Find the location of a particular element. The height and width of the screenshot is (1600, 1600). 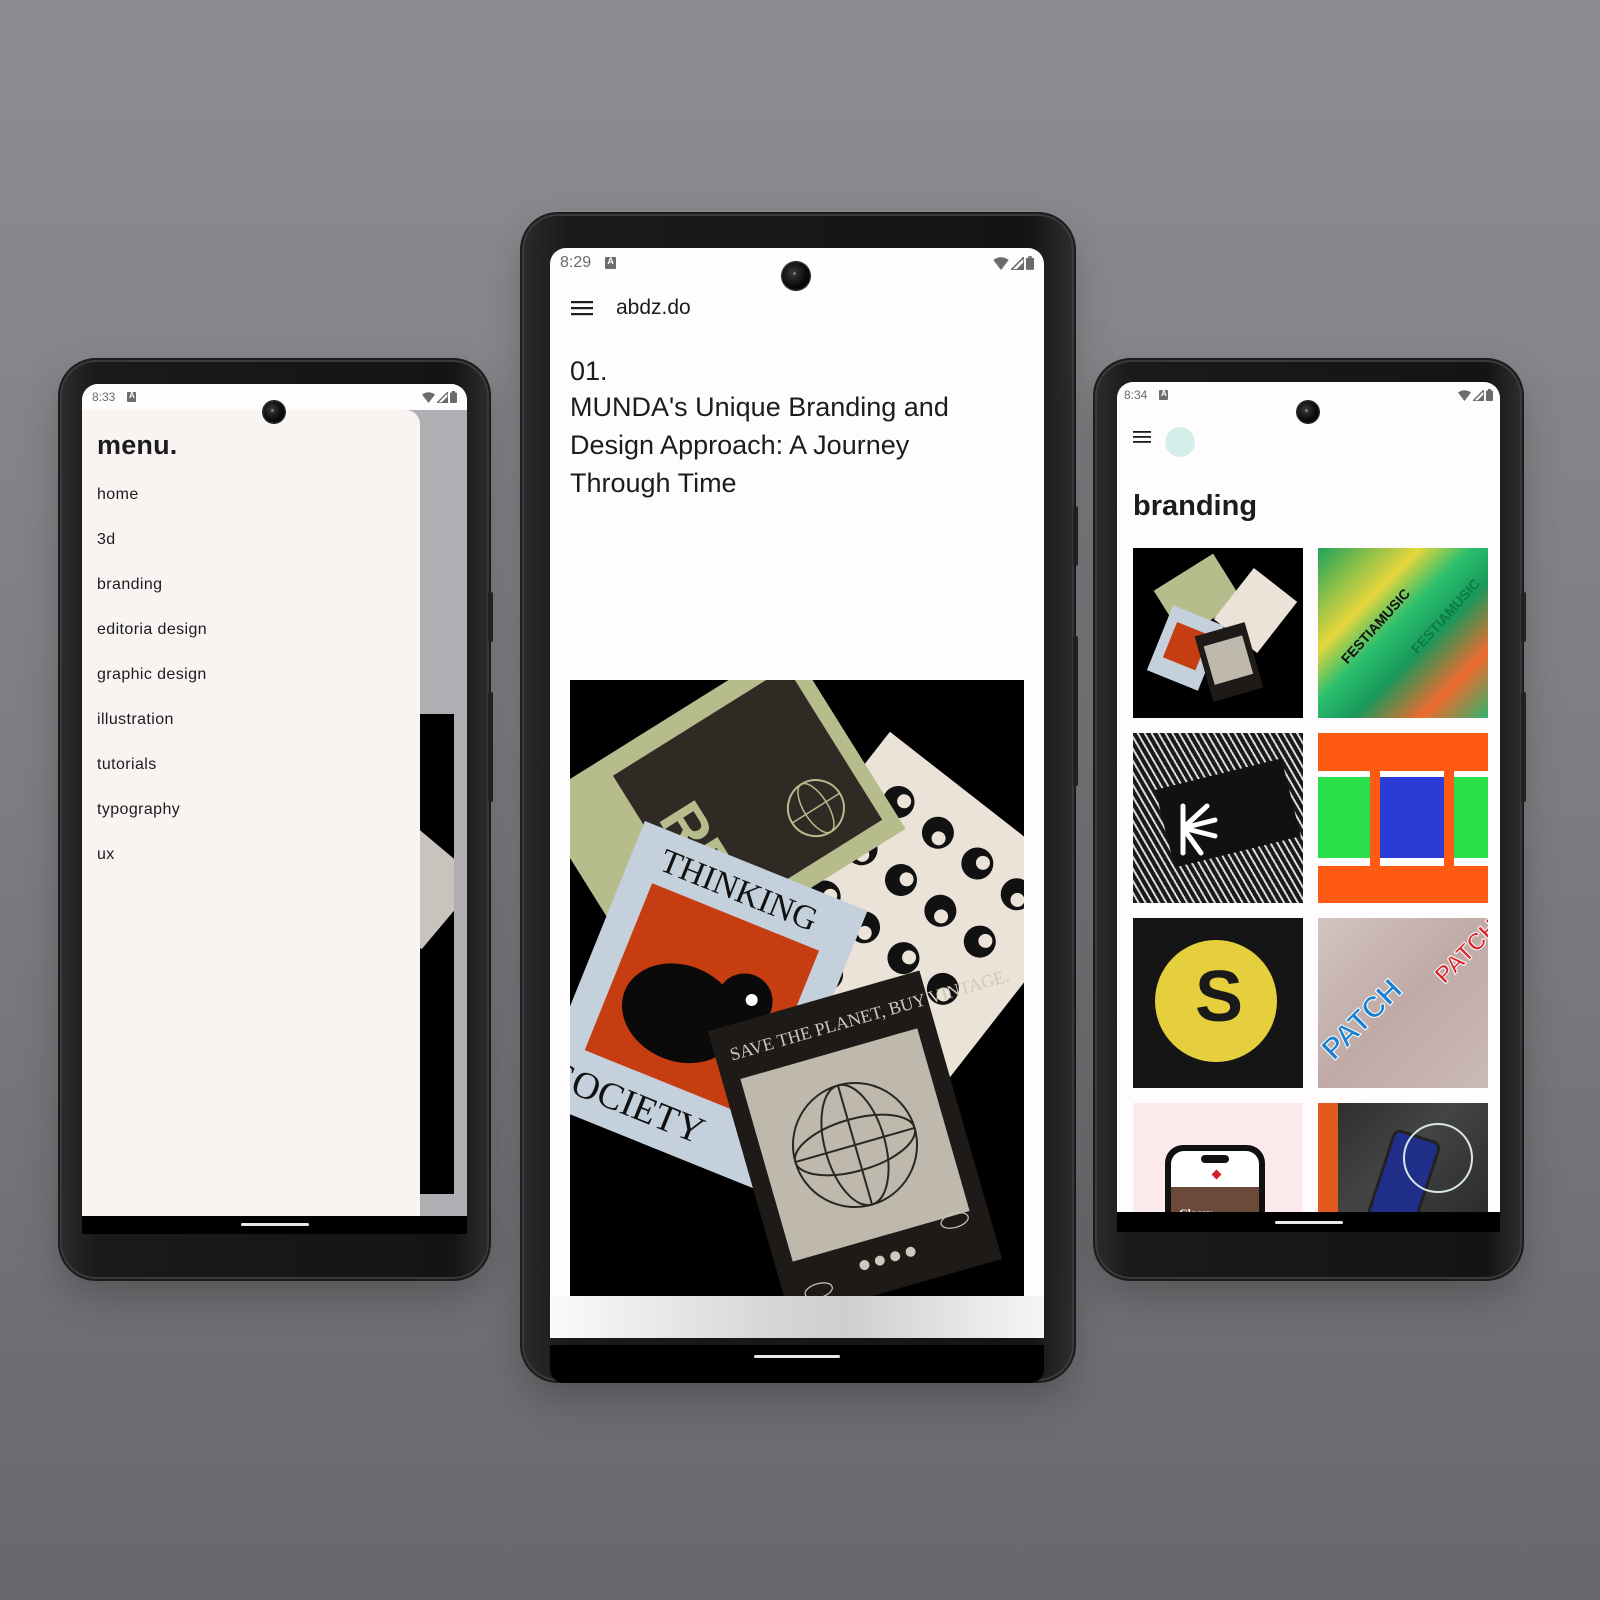

grid-tile-festiamusic: FESTIAMUSIC FESTIAMUSIC is located at coordinates (1403, 633).